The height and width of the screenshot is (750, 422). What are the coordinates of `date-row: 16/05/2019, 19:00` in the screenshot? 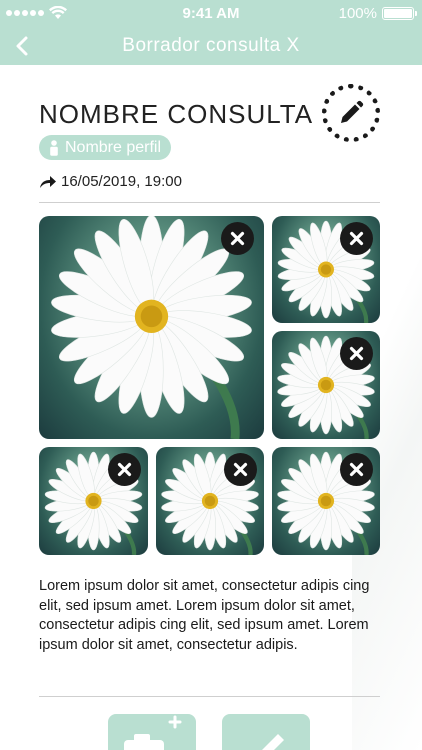 It's located at (110, 181).